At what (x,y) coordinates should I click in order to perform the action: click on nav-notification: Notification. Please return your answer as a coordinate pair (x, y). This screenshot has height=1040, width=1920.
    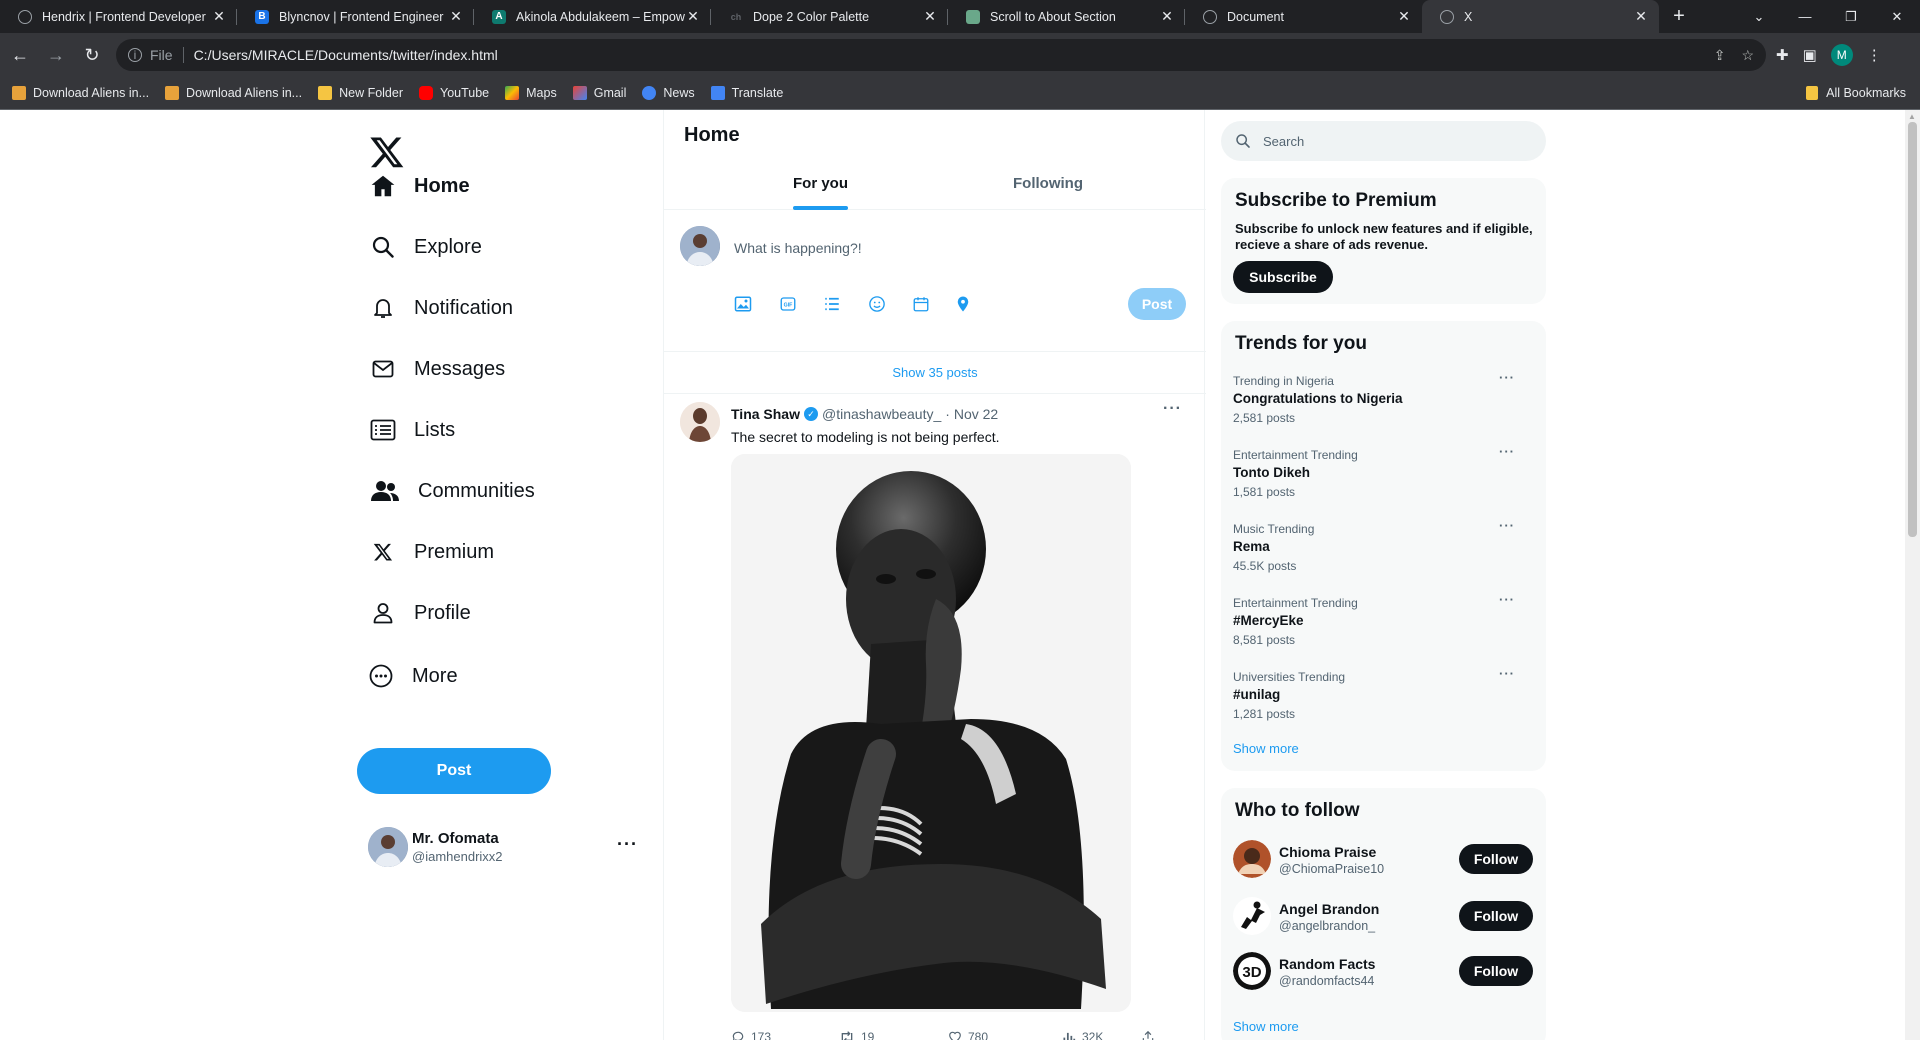
    Looking at the image, I should click on (440, 308).